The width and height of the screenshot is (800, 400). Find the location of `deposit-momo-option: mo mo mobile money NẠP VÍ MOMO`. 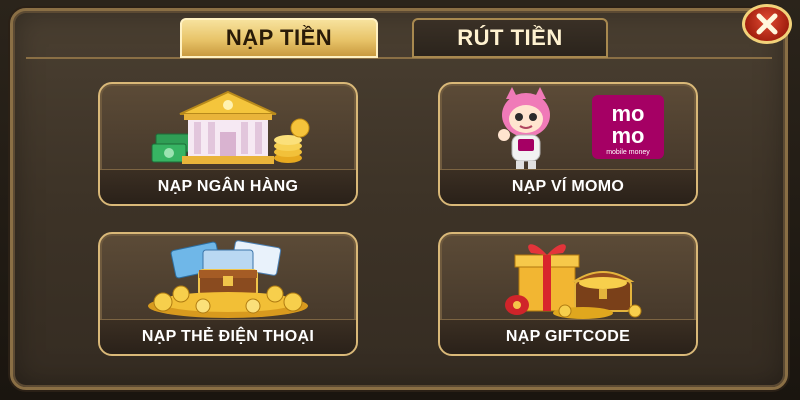

deposit-momo-option: mo mo mobile money NẠP VÍ MOMO is located at coordinates (568, 144).